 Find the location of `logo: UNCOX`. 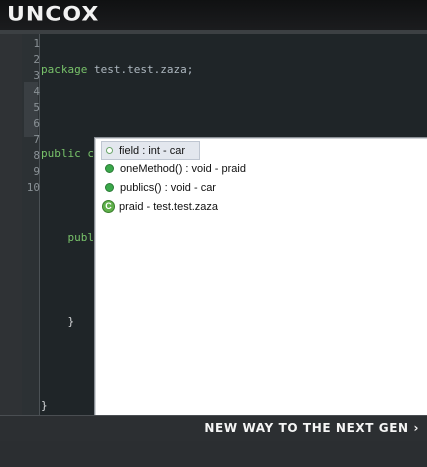

logo: UNCOX is located at coordinates (53, 14).